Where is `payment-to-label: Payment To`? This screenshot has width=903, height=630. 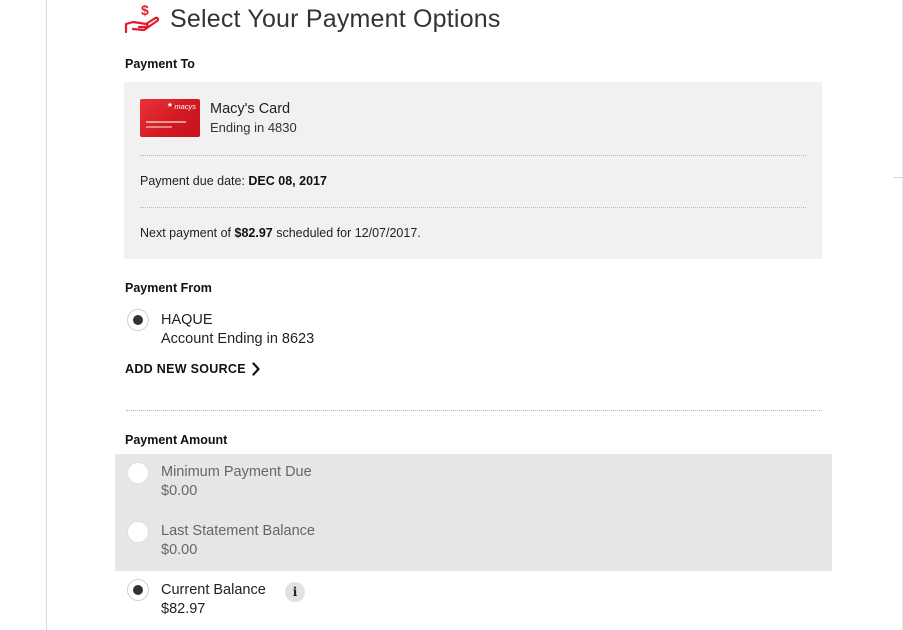
payment-to-label: Payment To is located at coordinates (160, 64).